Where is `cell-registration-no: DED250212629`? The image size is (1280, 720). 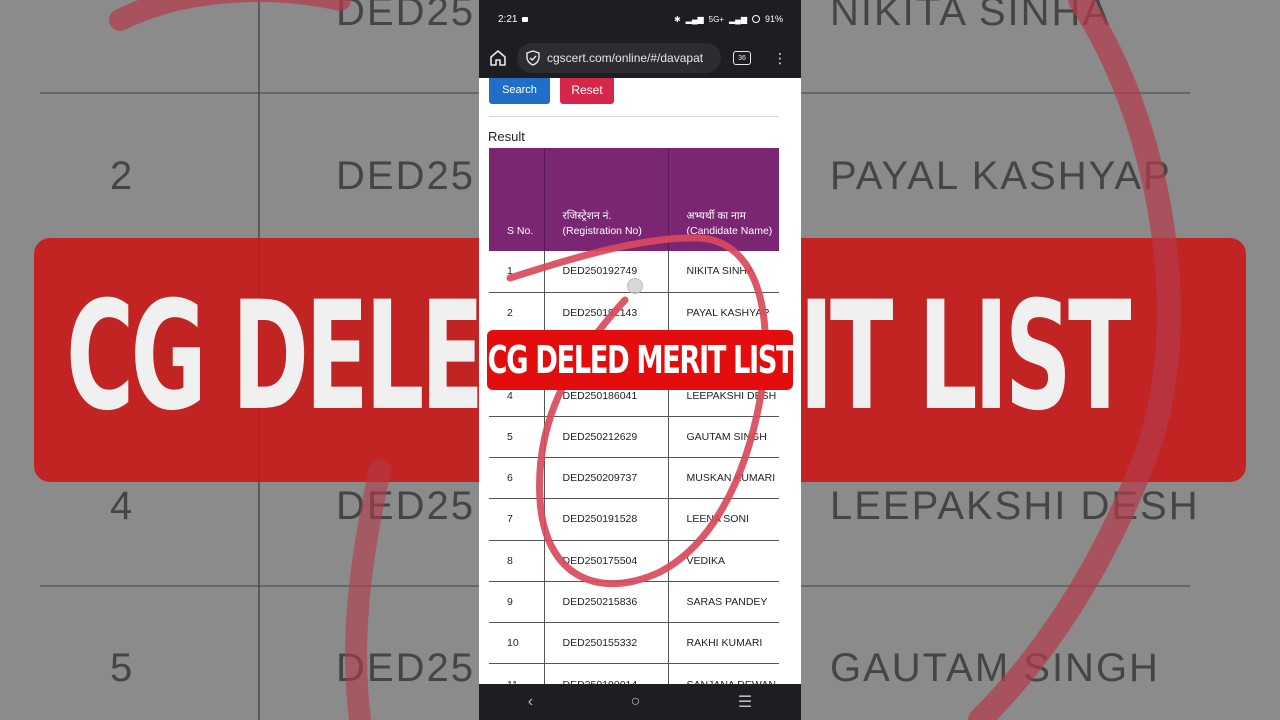 cell-registration-no: DED250212629 is located at coordinates (606, 437).